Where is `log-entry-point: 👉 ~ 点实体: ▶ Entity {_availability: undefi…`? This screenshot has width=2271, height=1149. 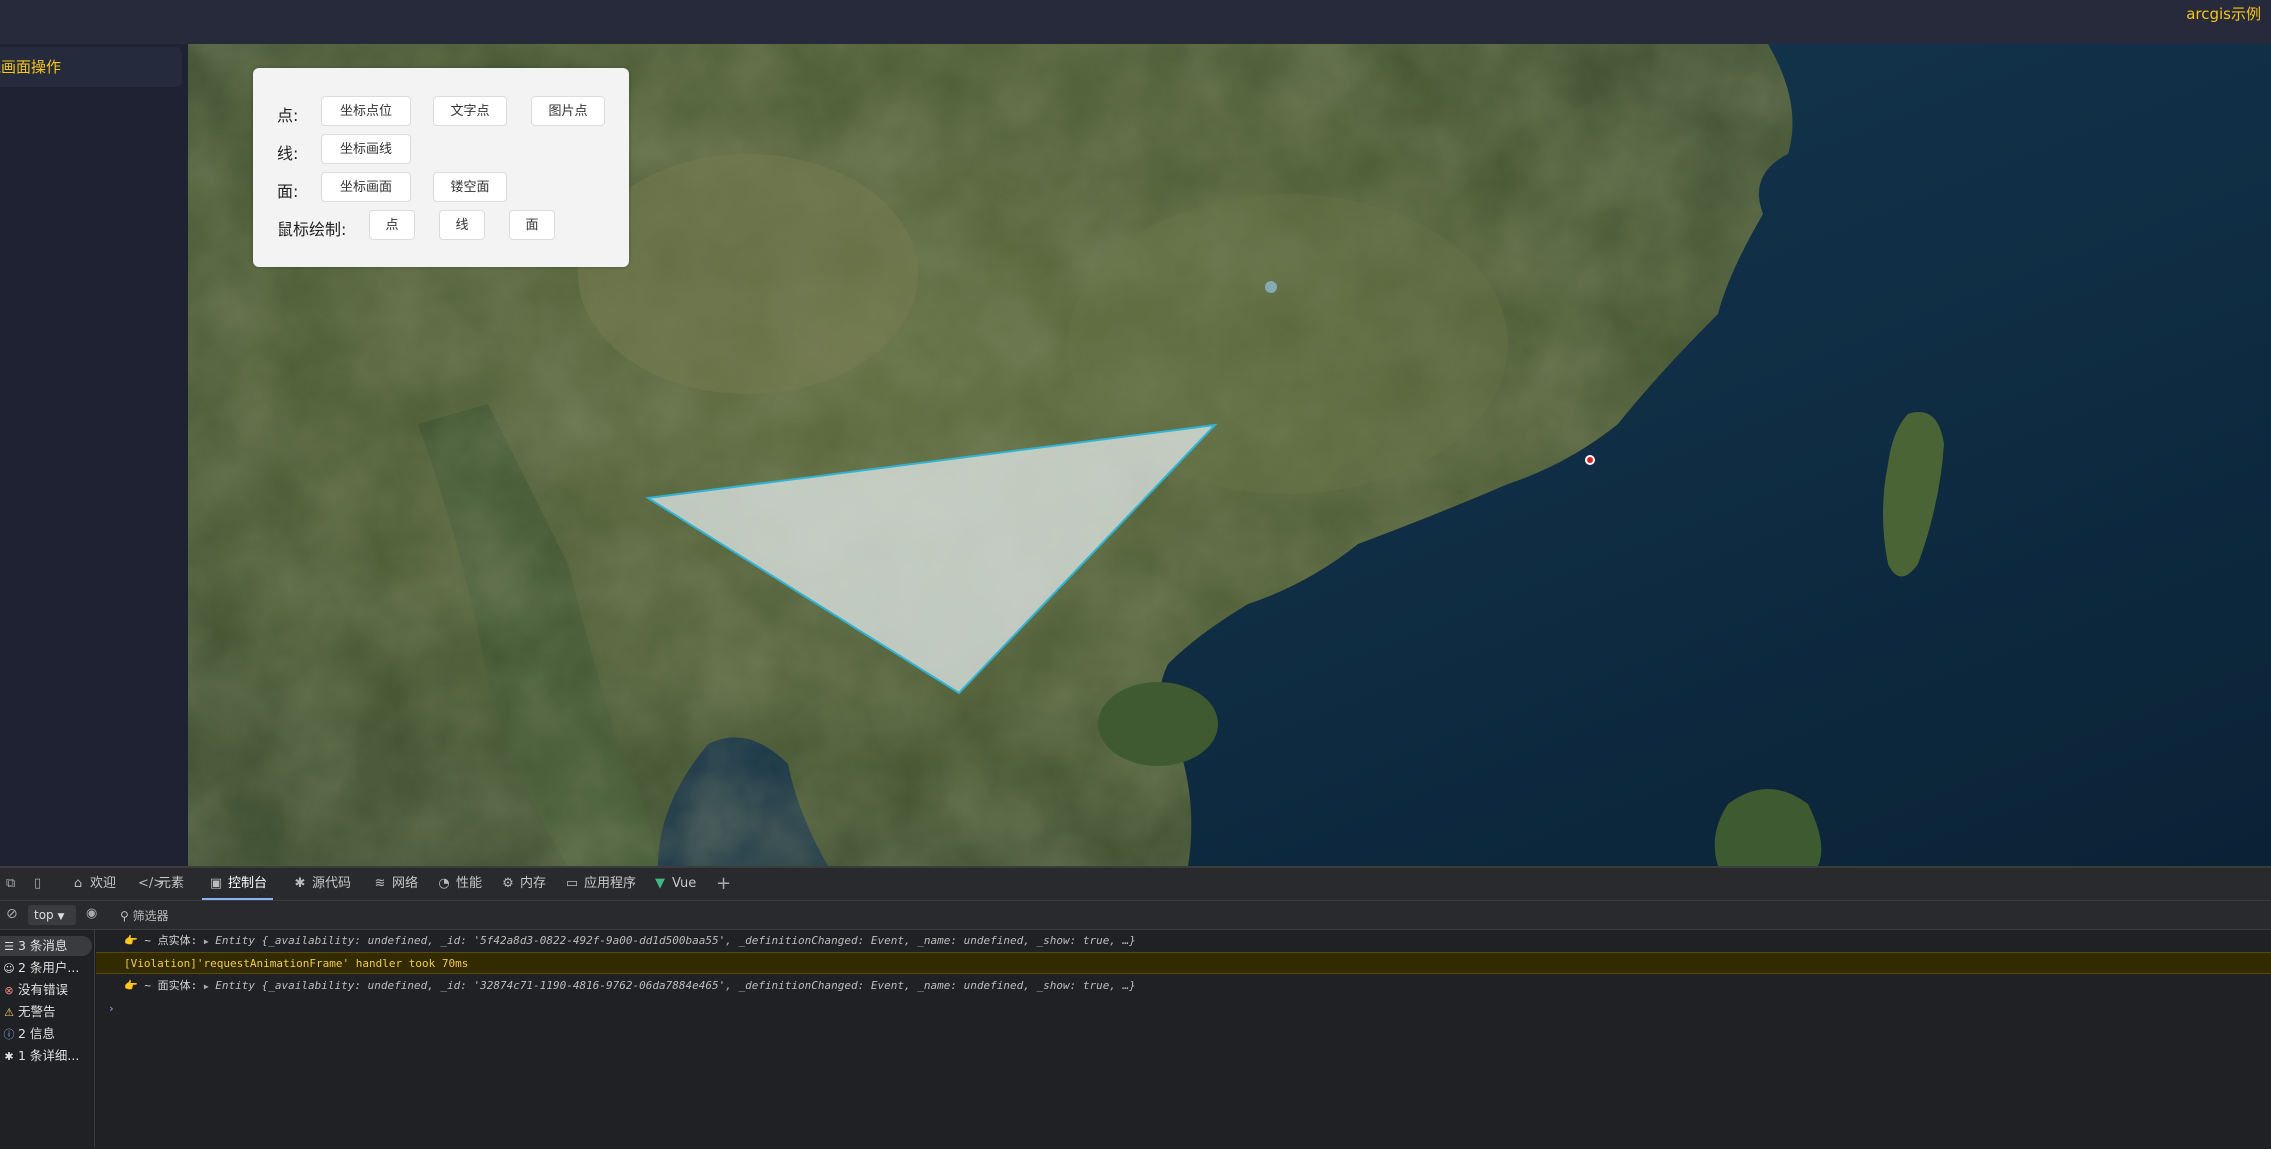 log-entry-point: 👉 ~ 点实体: ▶ Entity {_availability: undefi… is located at coordinates (1183, 941).